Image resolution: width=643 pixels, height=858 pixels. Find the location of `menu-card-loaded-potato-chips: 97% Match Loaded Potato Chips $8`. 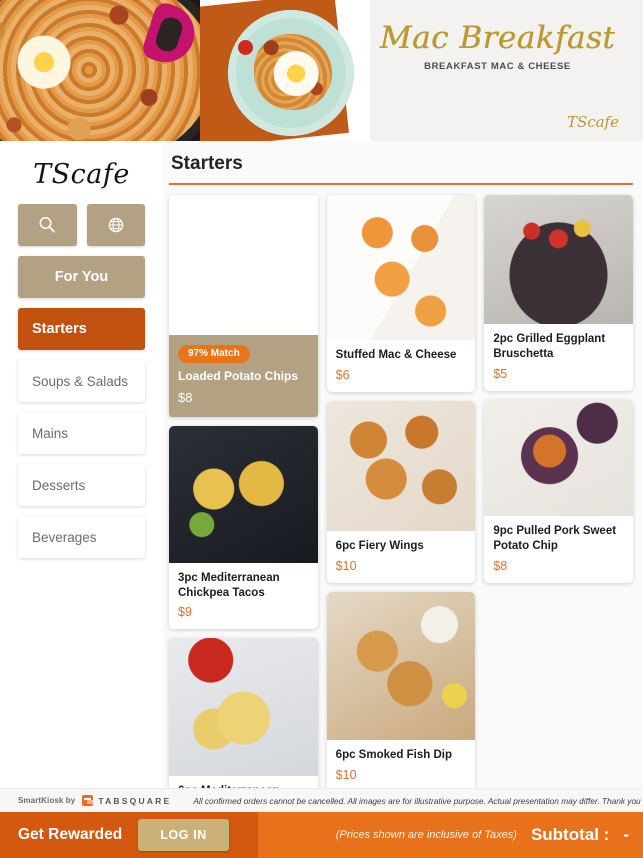

menu-card-loaded-potato-chips: 97% Match Loaded Potato Chips $8 is located at coordinates (243, 306).